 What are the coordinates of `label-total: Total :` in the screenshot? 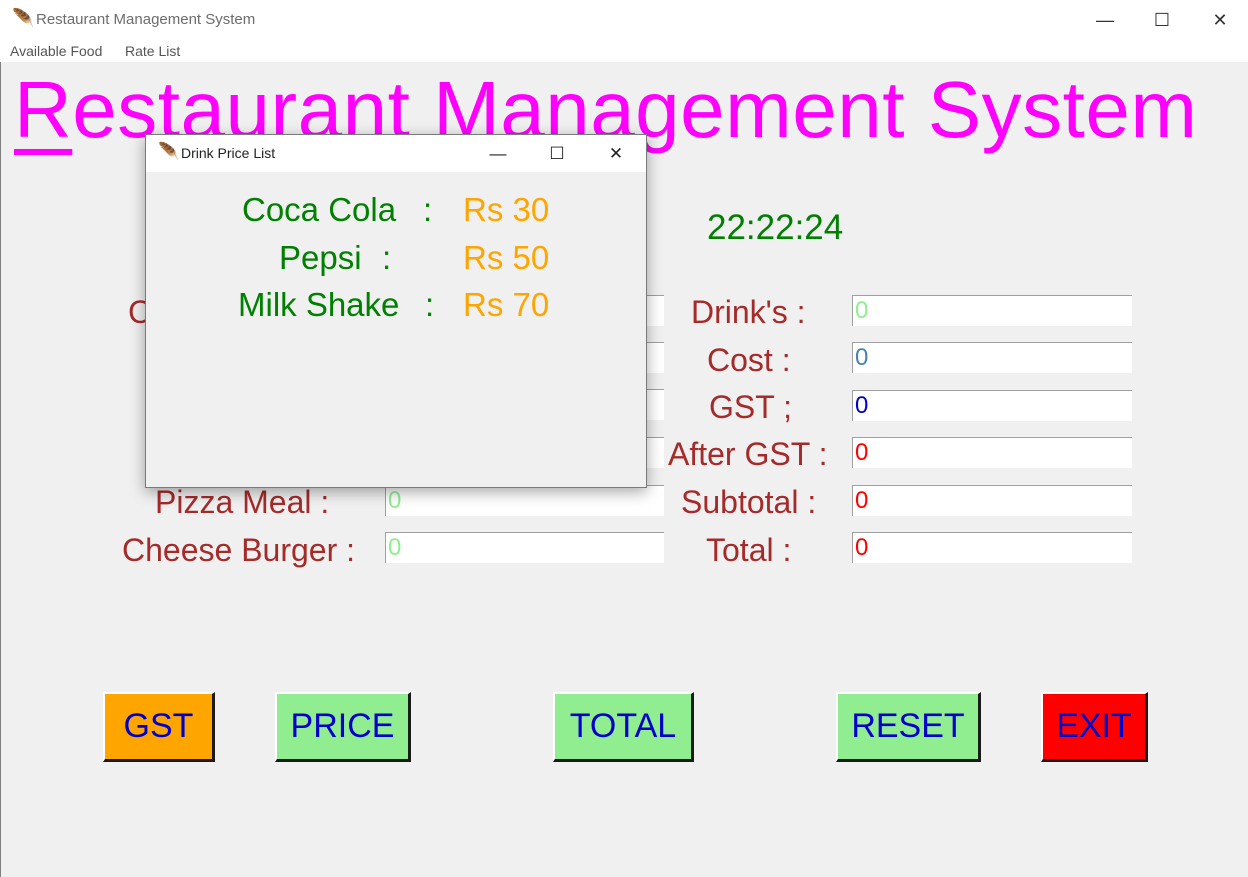 It's located at (749, 550).